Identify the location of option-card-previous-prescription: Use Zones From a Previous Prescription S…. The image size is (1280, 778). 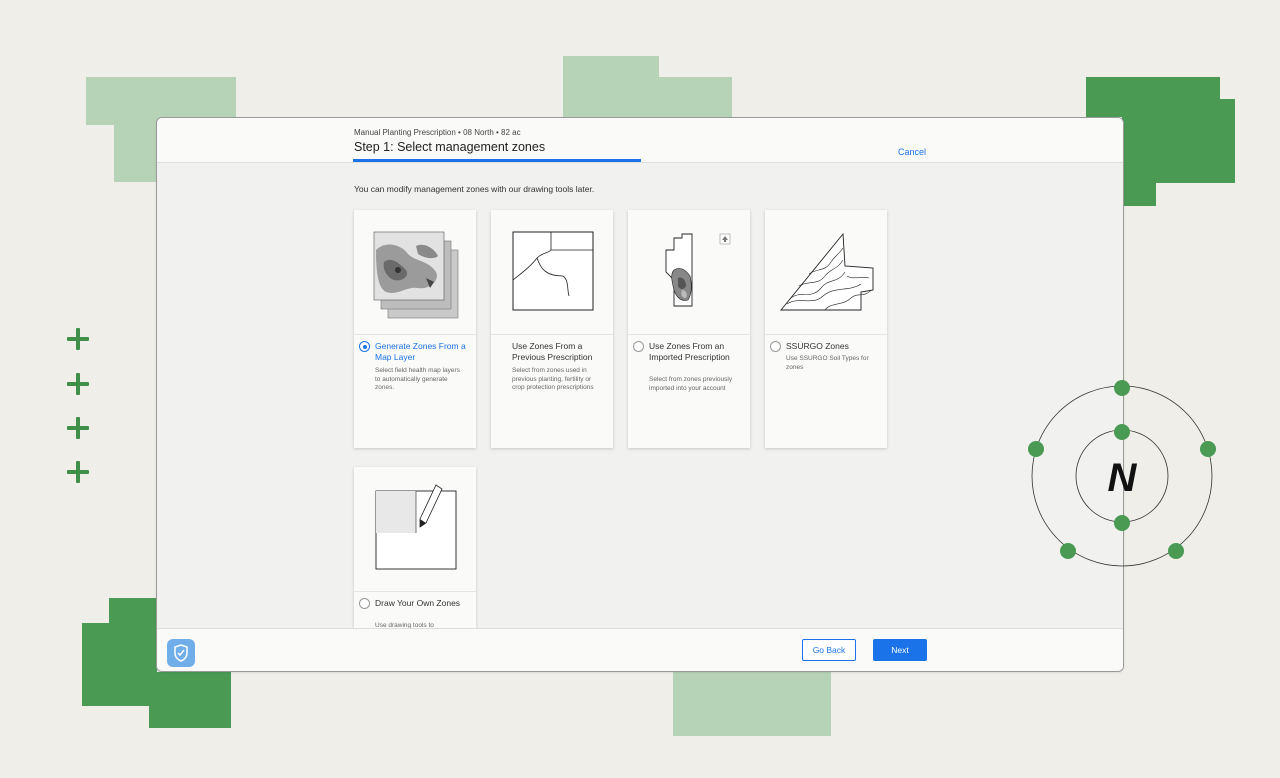
(552, 329).